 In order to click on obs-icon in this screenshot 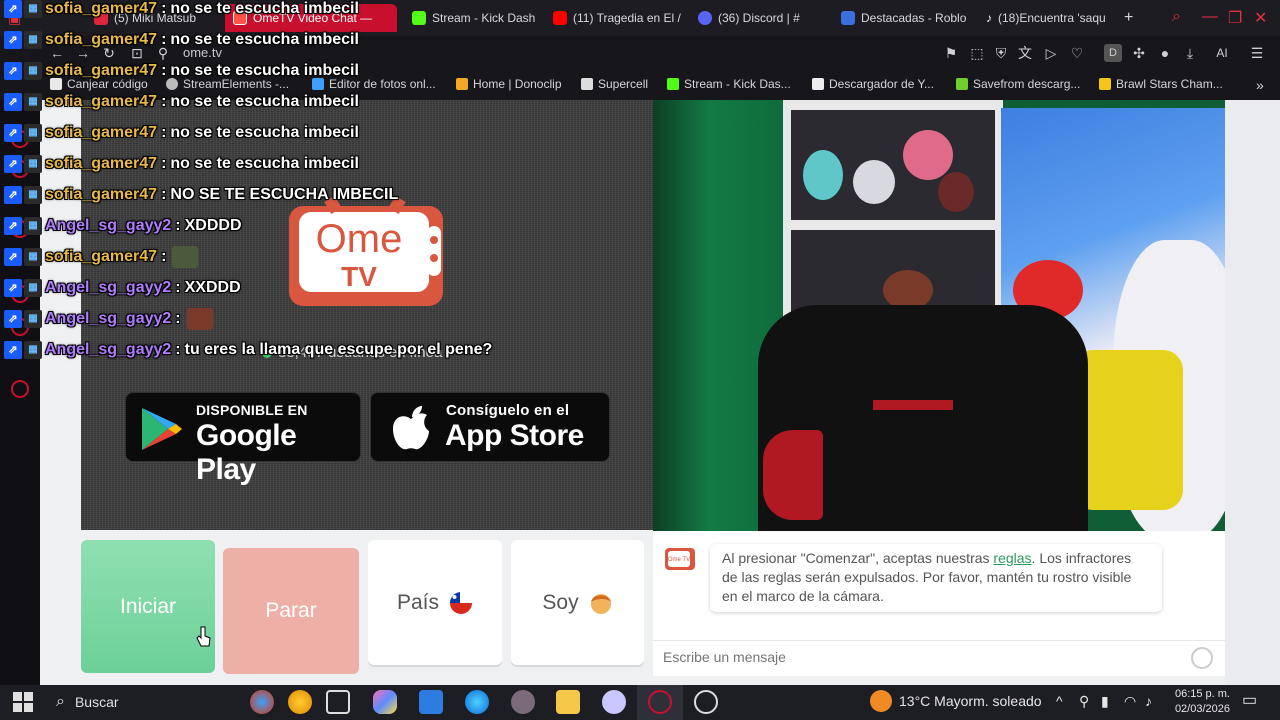, I will do `click(706, 702)`.